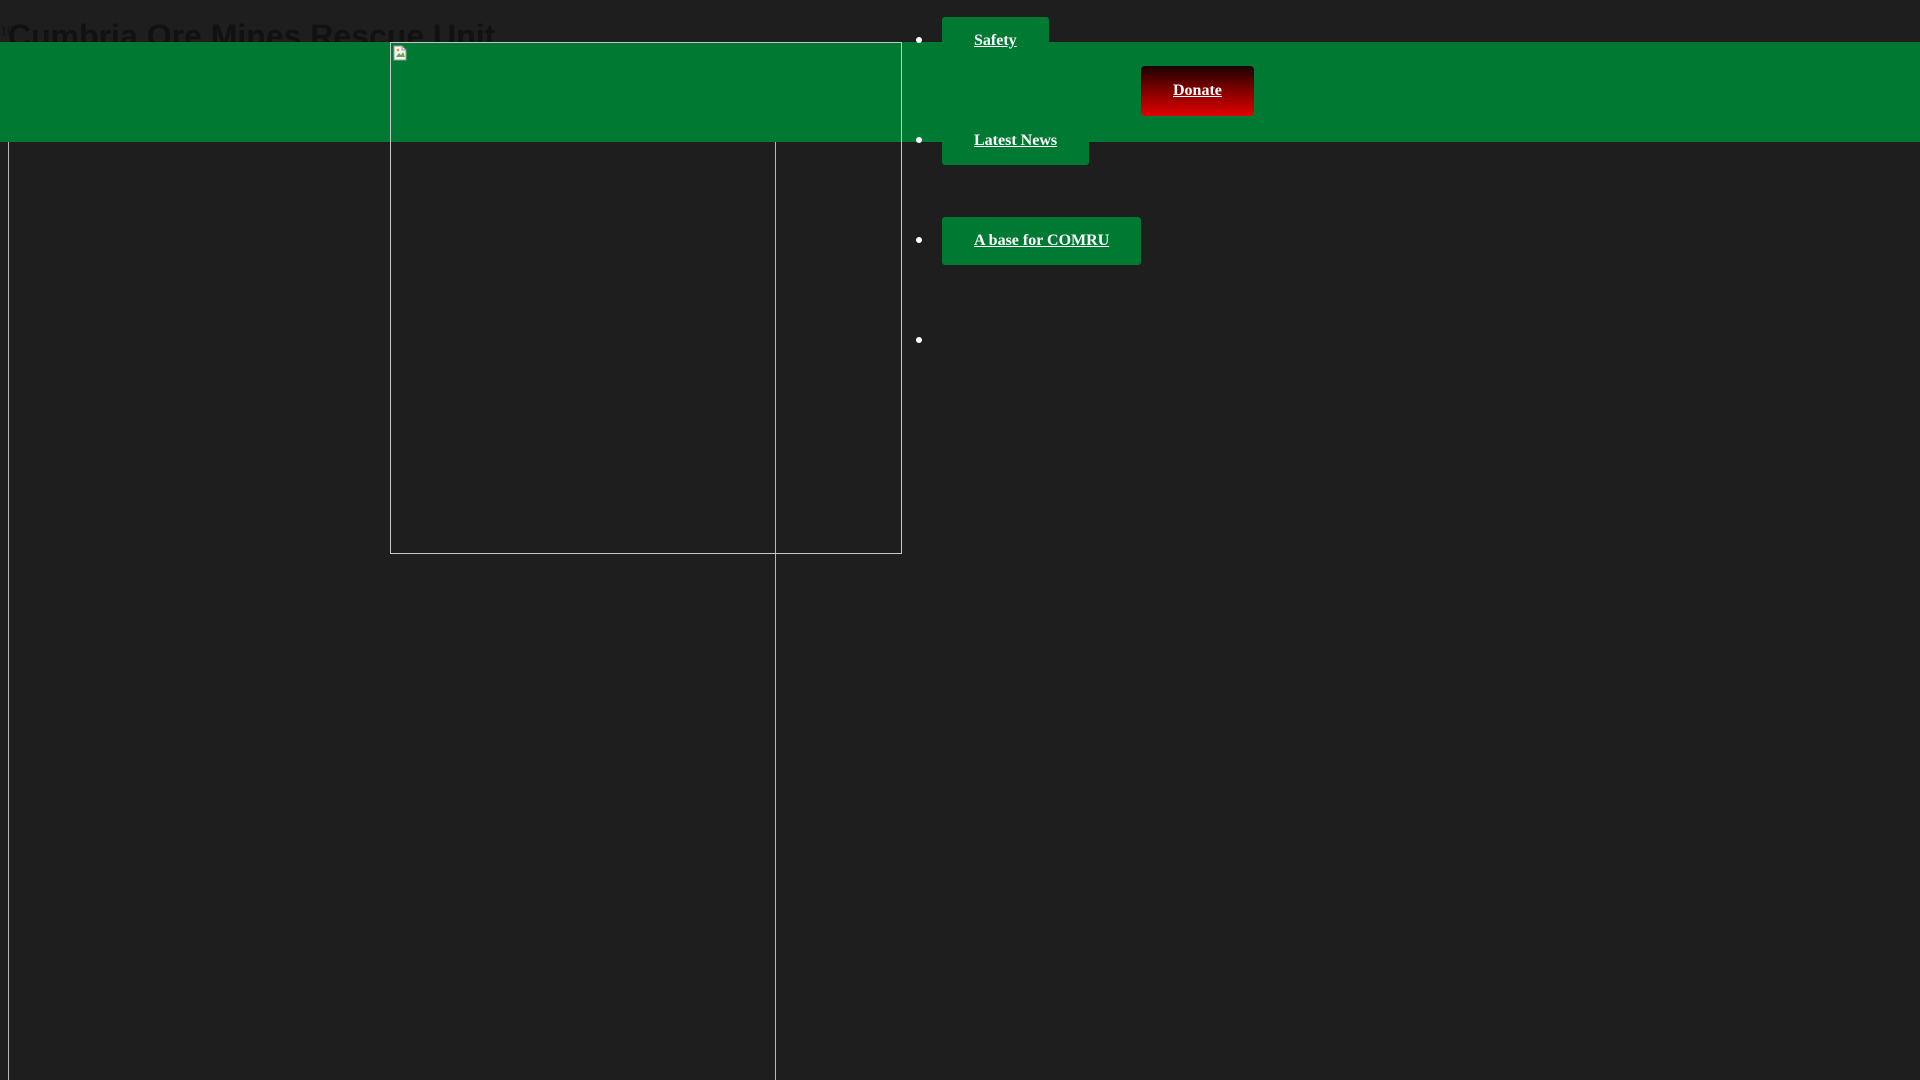  I want to click on donate-button: Donate, so click(1197, 91).